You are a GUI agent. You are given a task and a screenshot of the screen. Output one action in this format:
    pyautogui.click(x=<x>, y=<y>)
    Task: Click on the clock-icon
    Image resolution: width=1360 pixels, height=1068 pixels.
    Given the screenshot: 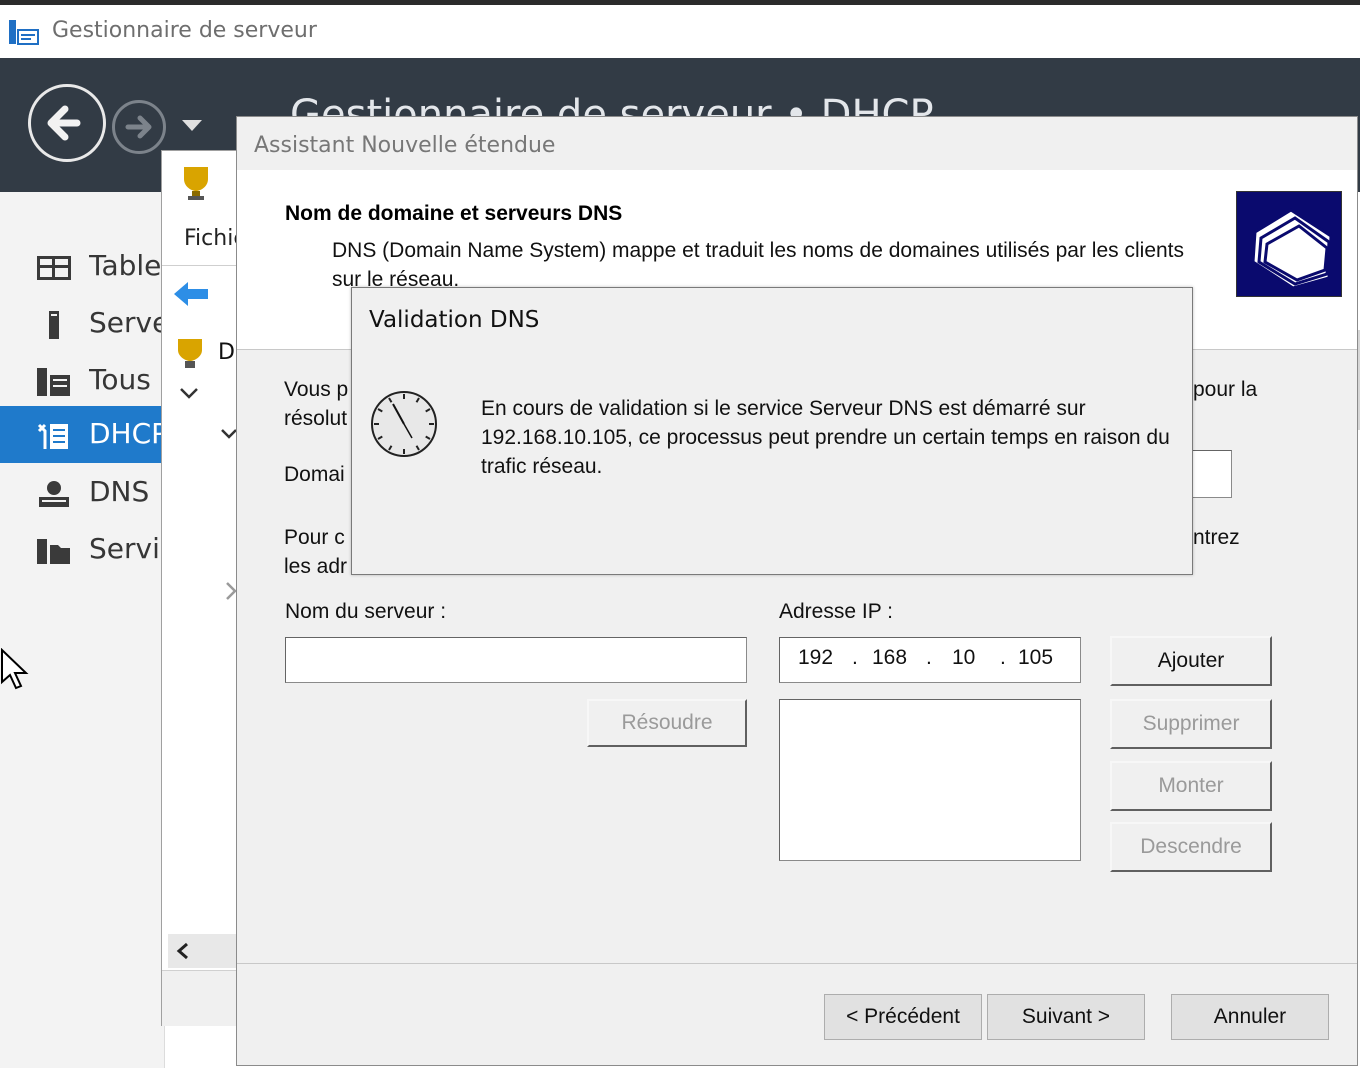 What is the action you would take?
    pyautogui.click(x=404, y=424)
    